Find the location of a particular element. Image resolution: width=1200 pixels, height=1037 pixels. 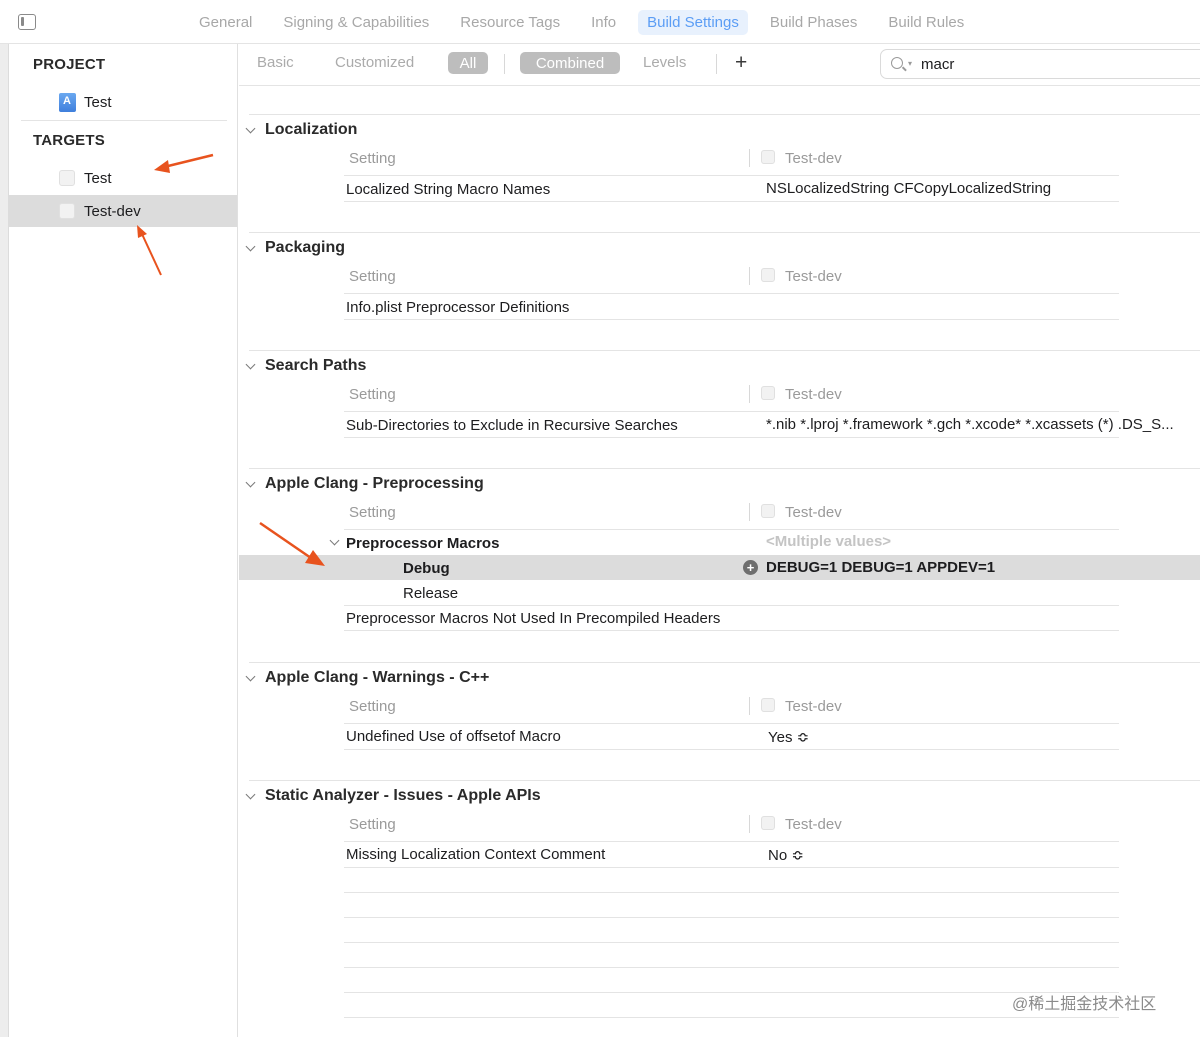

target-item-test-dev: Test-dev is located at coordinates (123, 211).